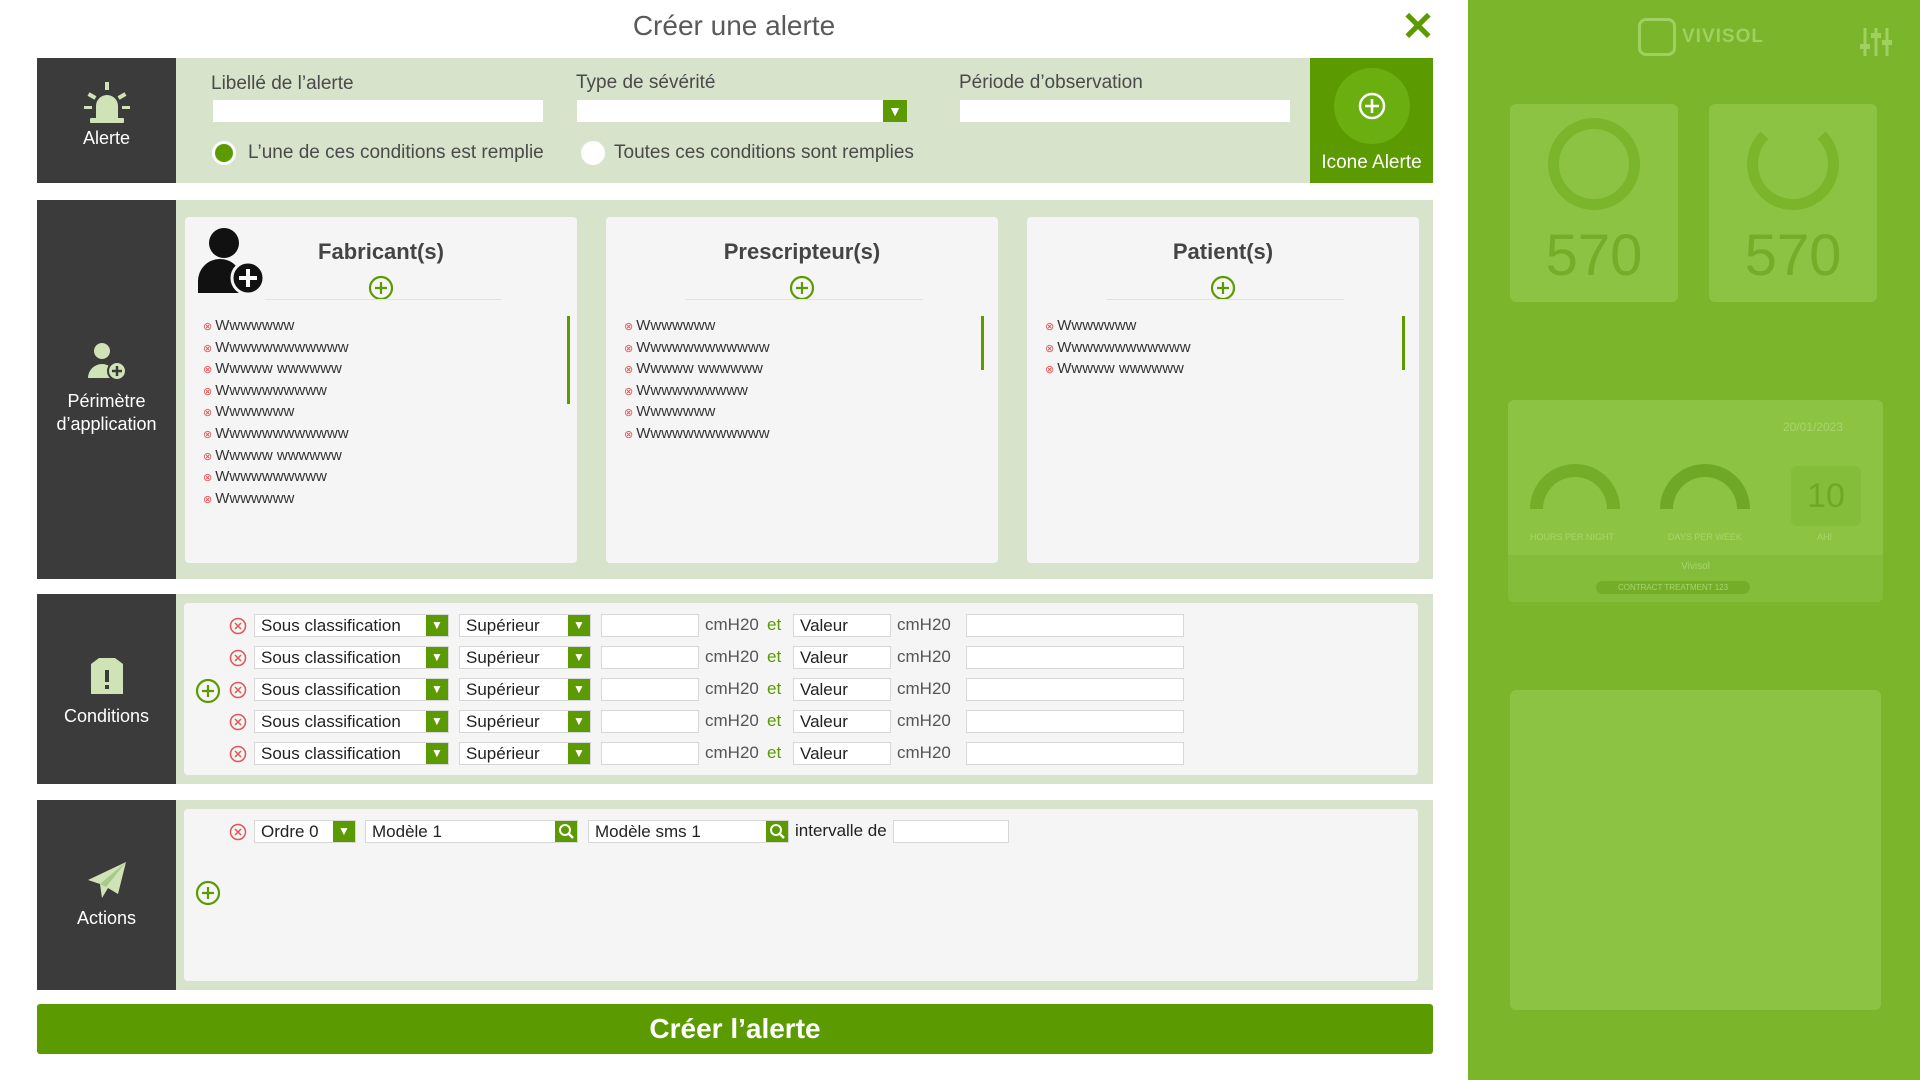  Describe the element at coordinates (802, 251) in the screenshot. I see `prescribers-title: Prescripteur(s)` at that location.